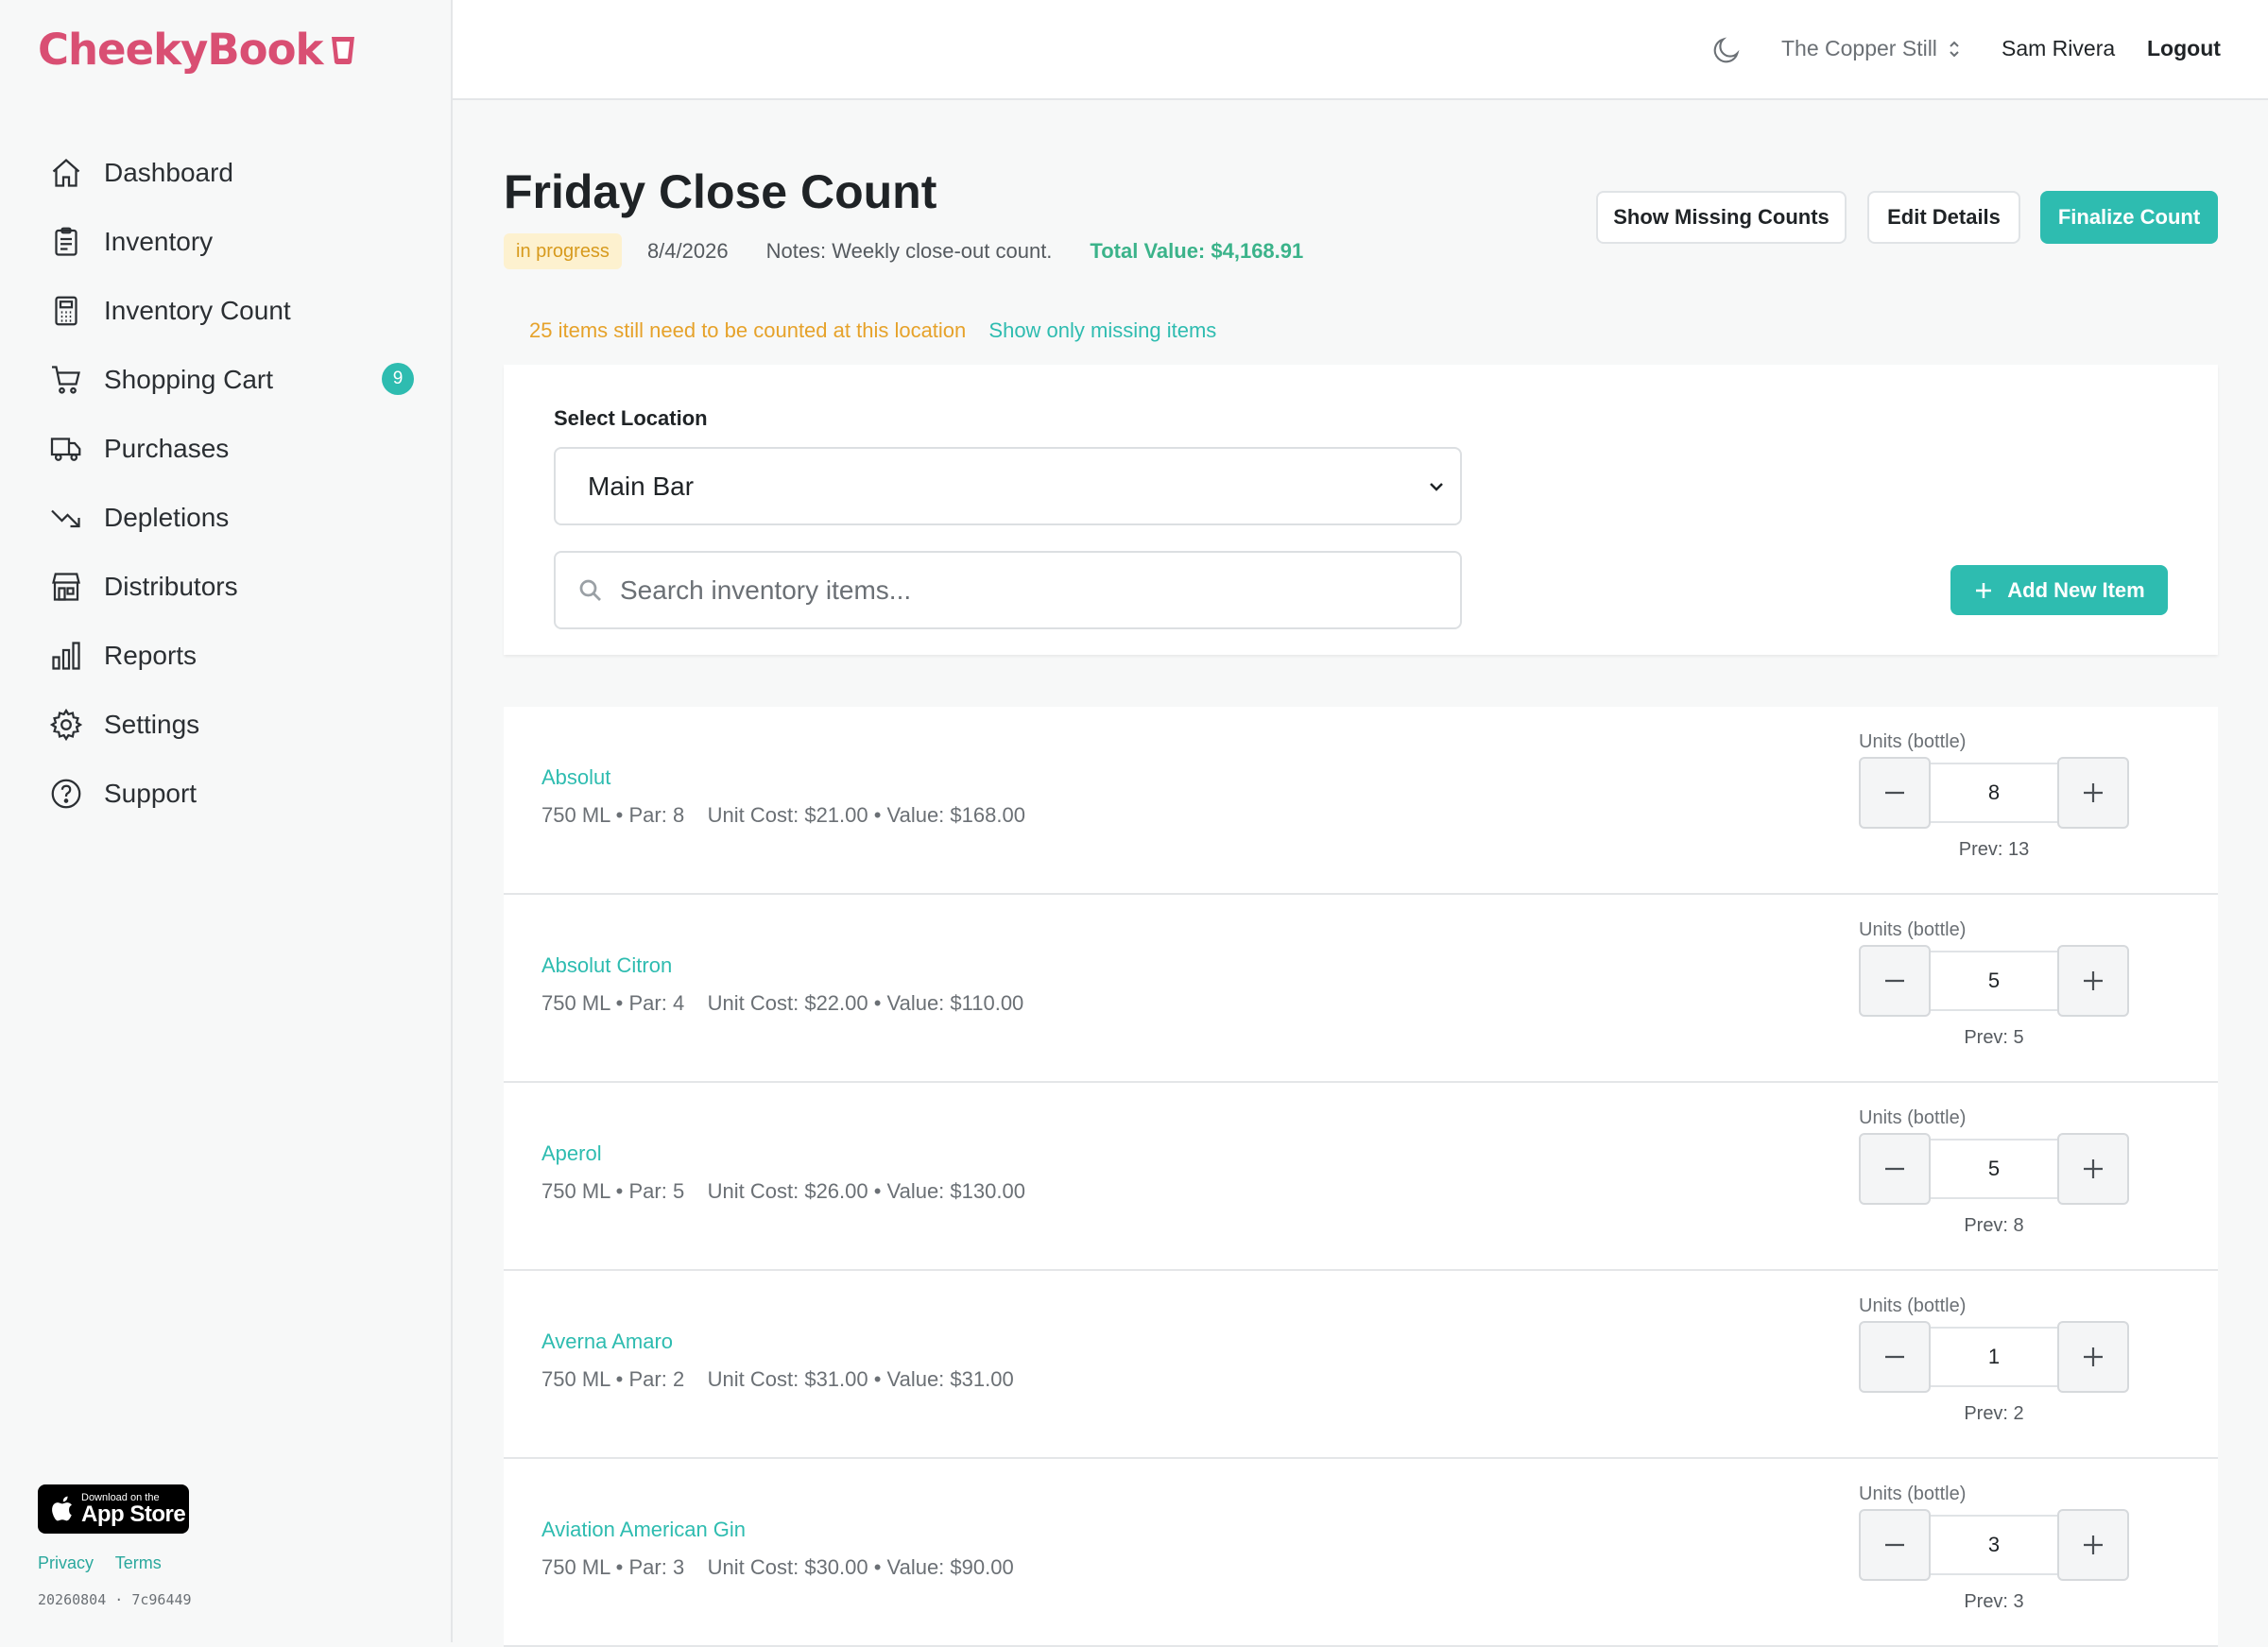 This screenshot has width=2268, height=1647. I want to click on sidebar-item-inventory-count: Inventory Count, so click(225, 310).